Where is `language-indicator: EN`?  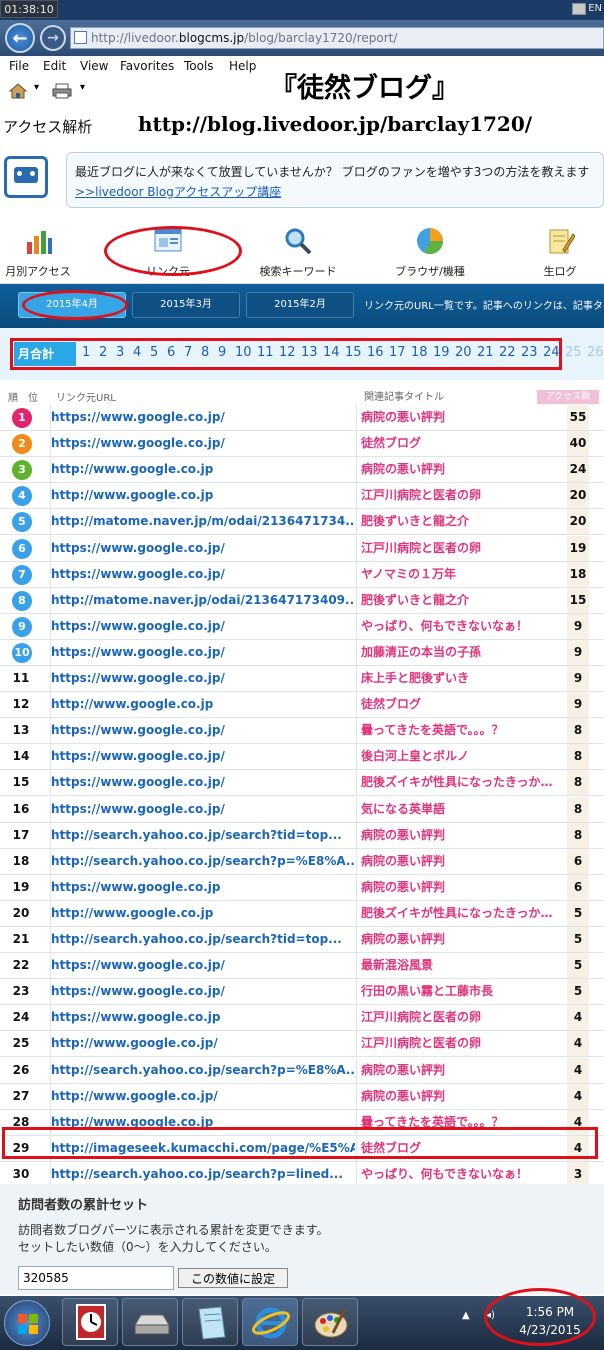 language-indicator: EN is located at coordinates (585, 9).